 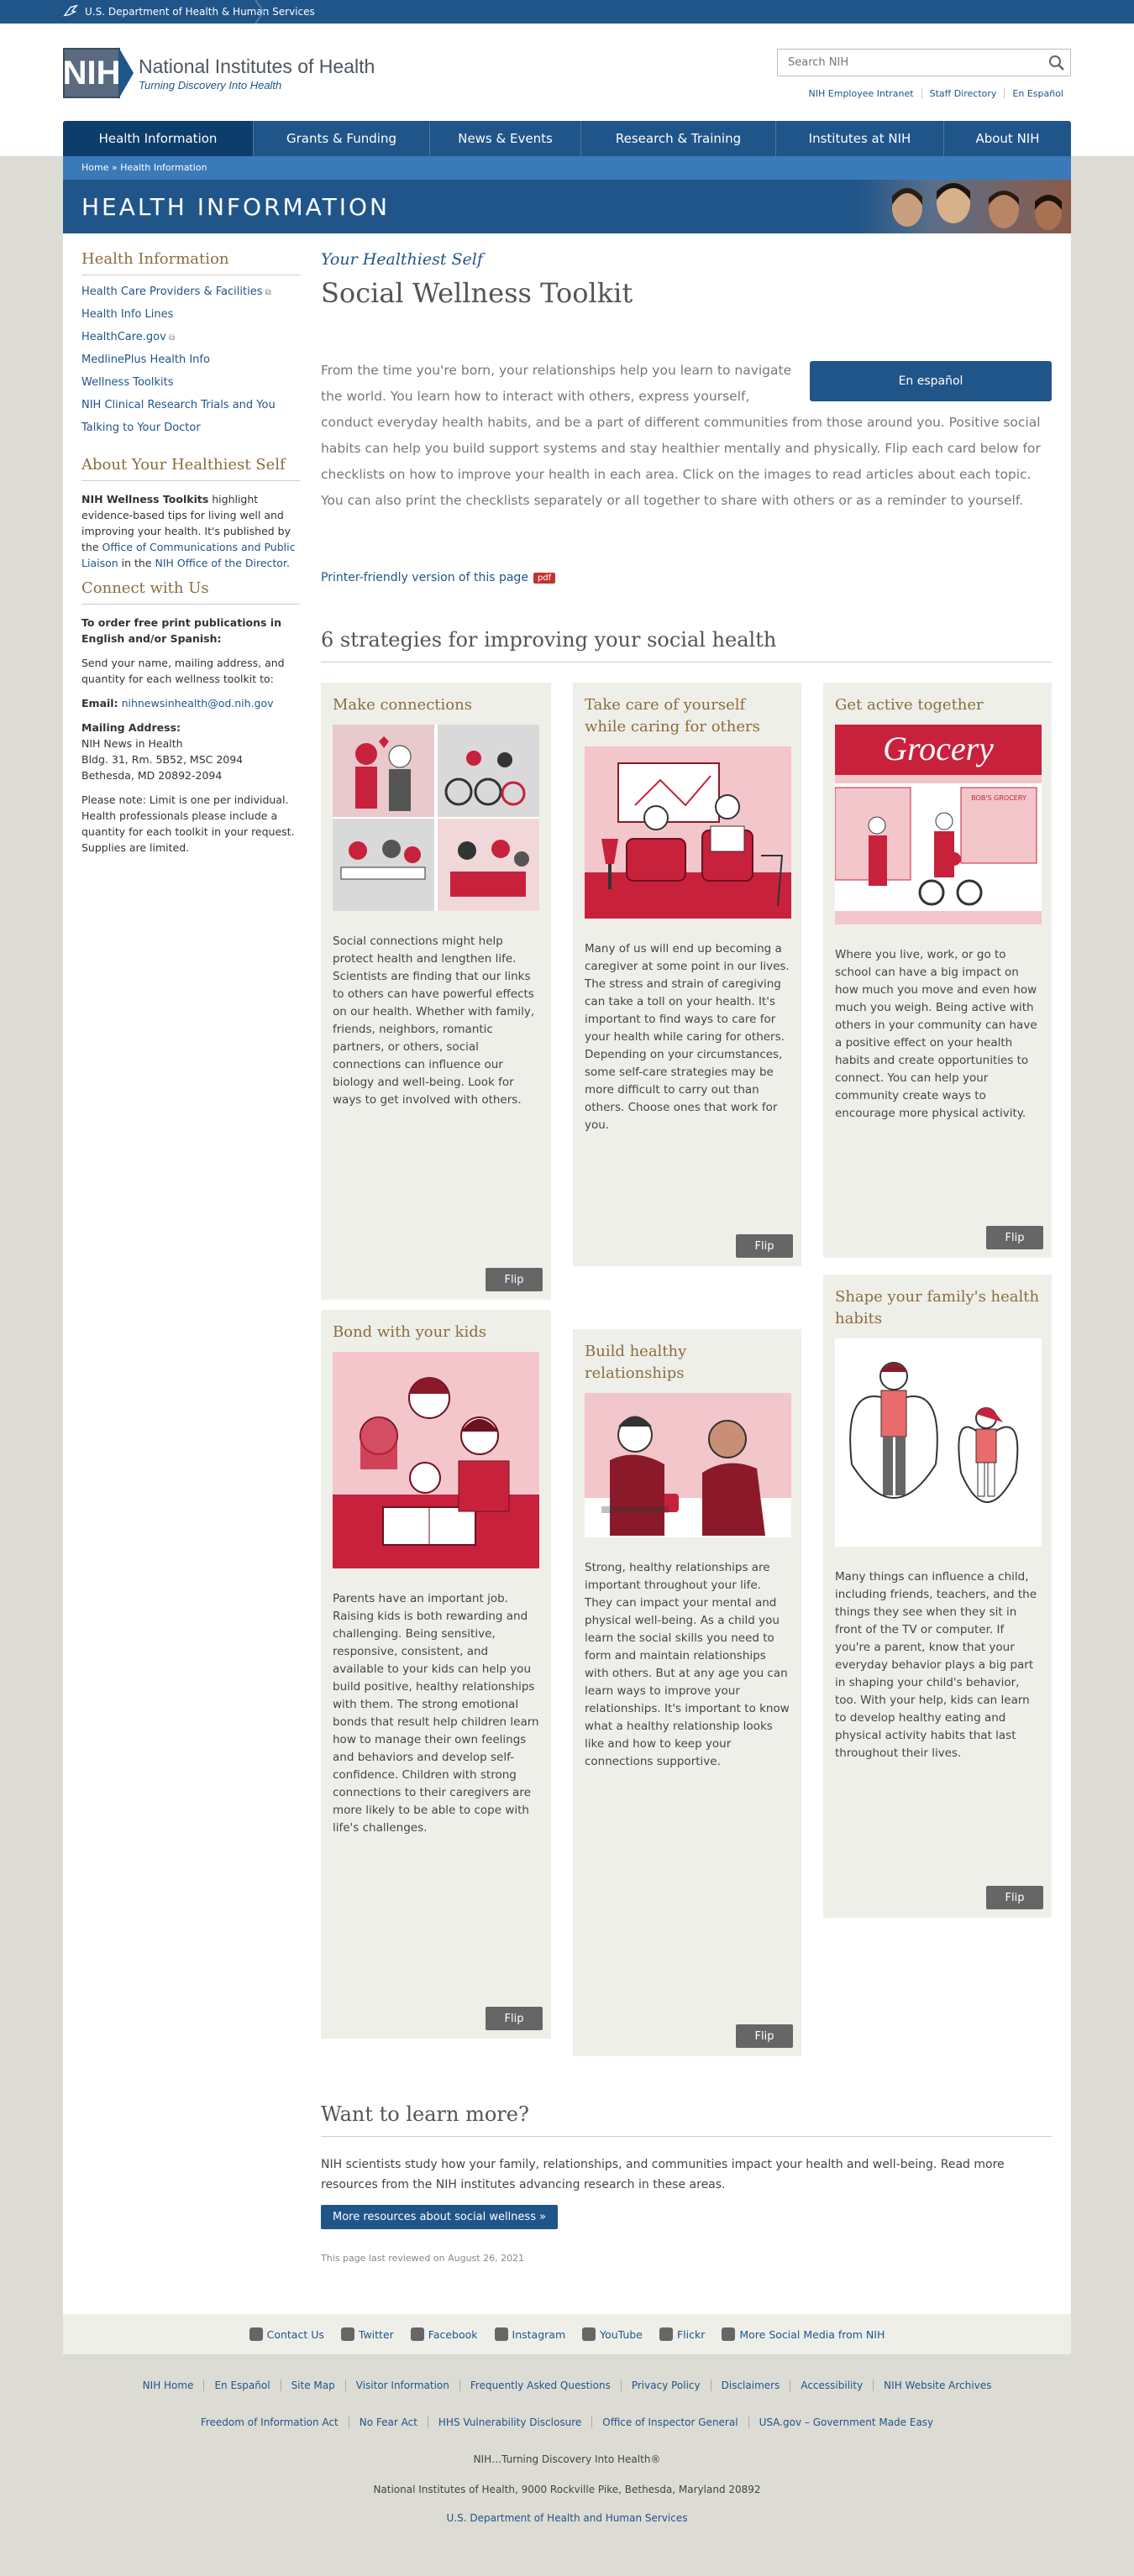 What do you see at coordinates (436, 818) in the screenshot?
I see `card-image-connections` at bounding box center [436, 818].